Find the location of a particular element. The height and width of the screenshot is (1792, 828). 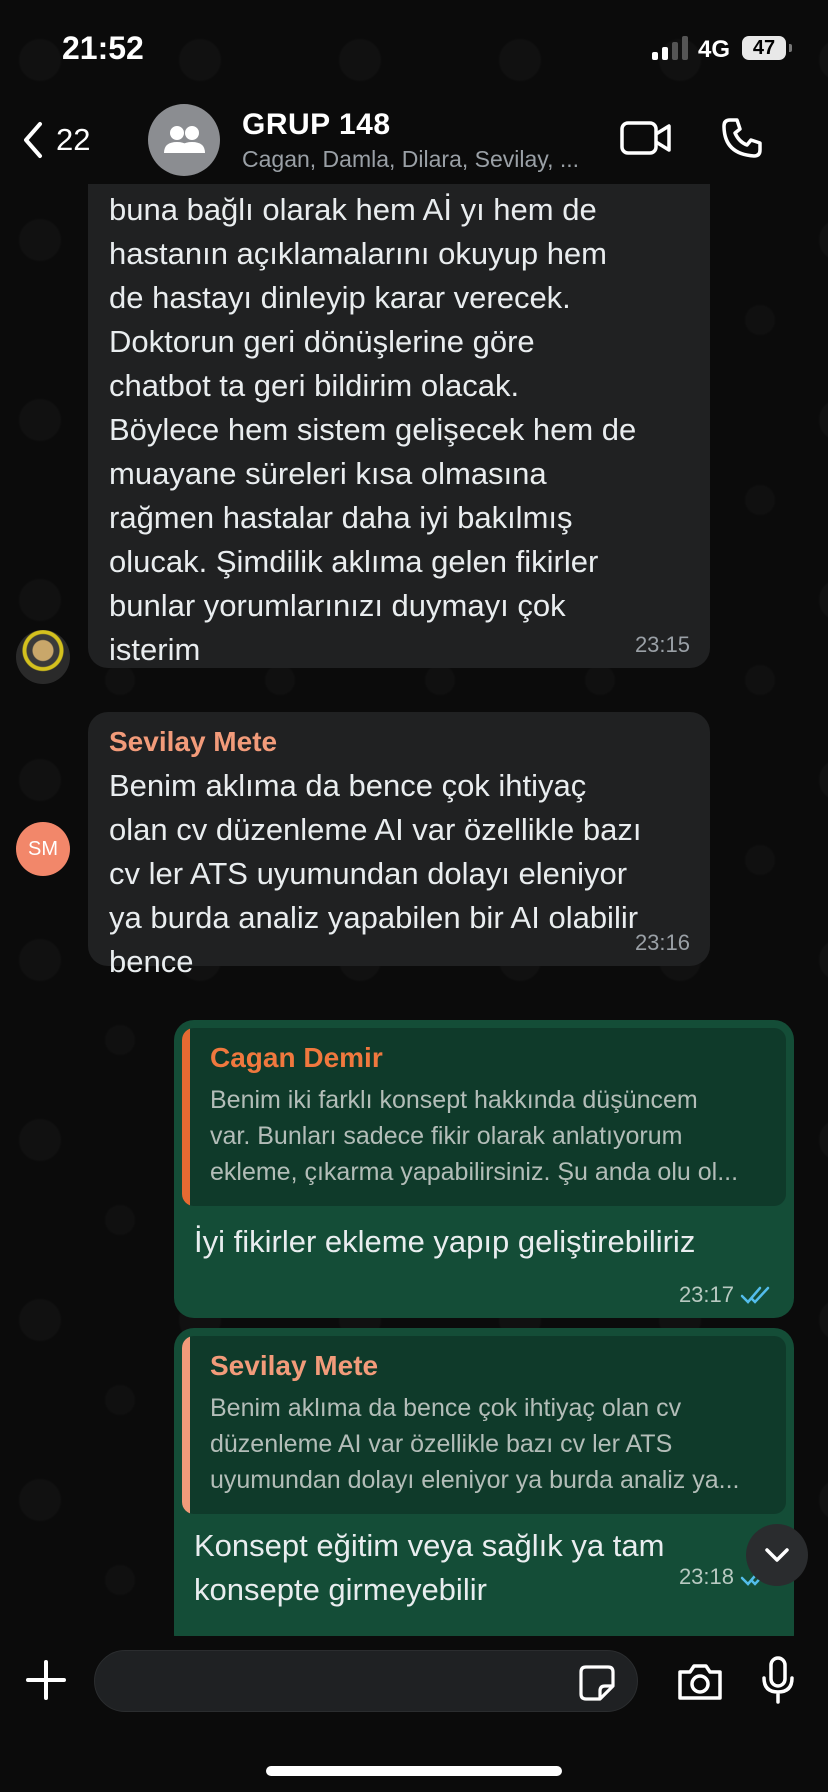

signal-icon is located at coordinates (670, 48).